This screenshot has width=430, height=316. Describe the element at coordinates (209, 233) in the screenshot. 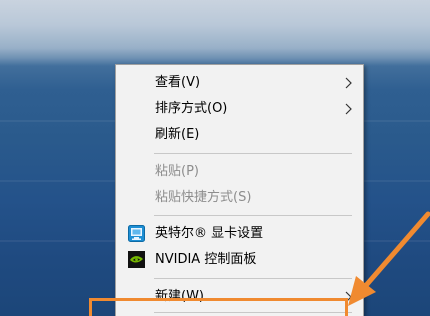

I see `menu-item-label: 英特尔® 显卡设置` at that location.